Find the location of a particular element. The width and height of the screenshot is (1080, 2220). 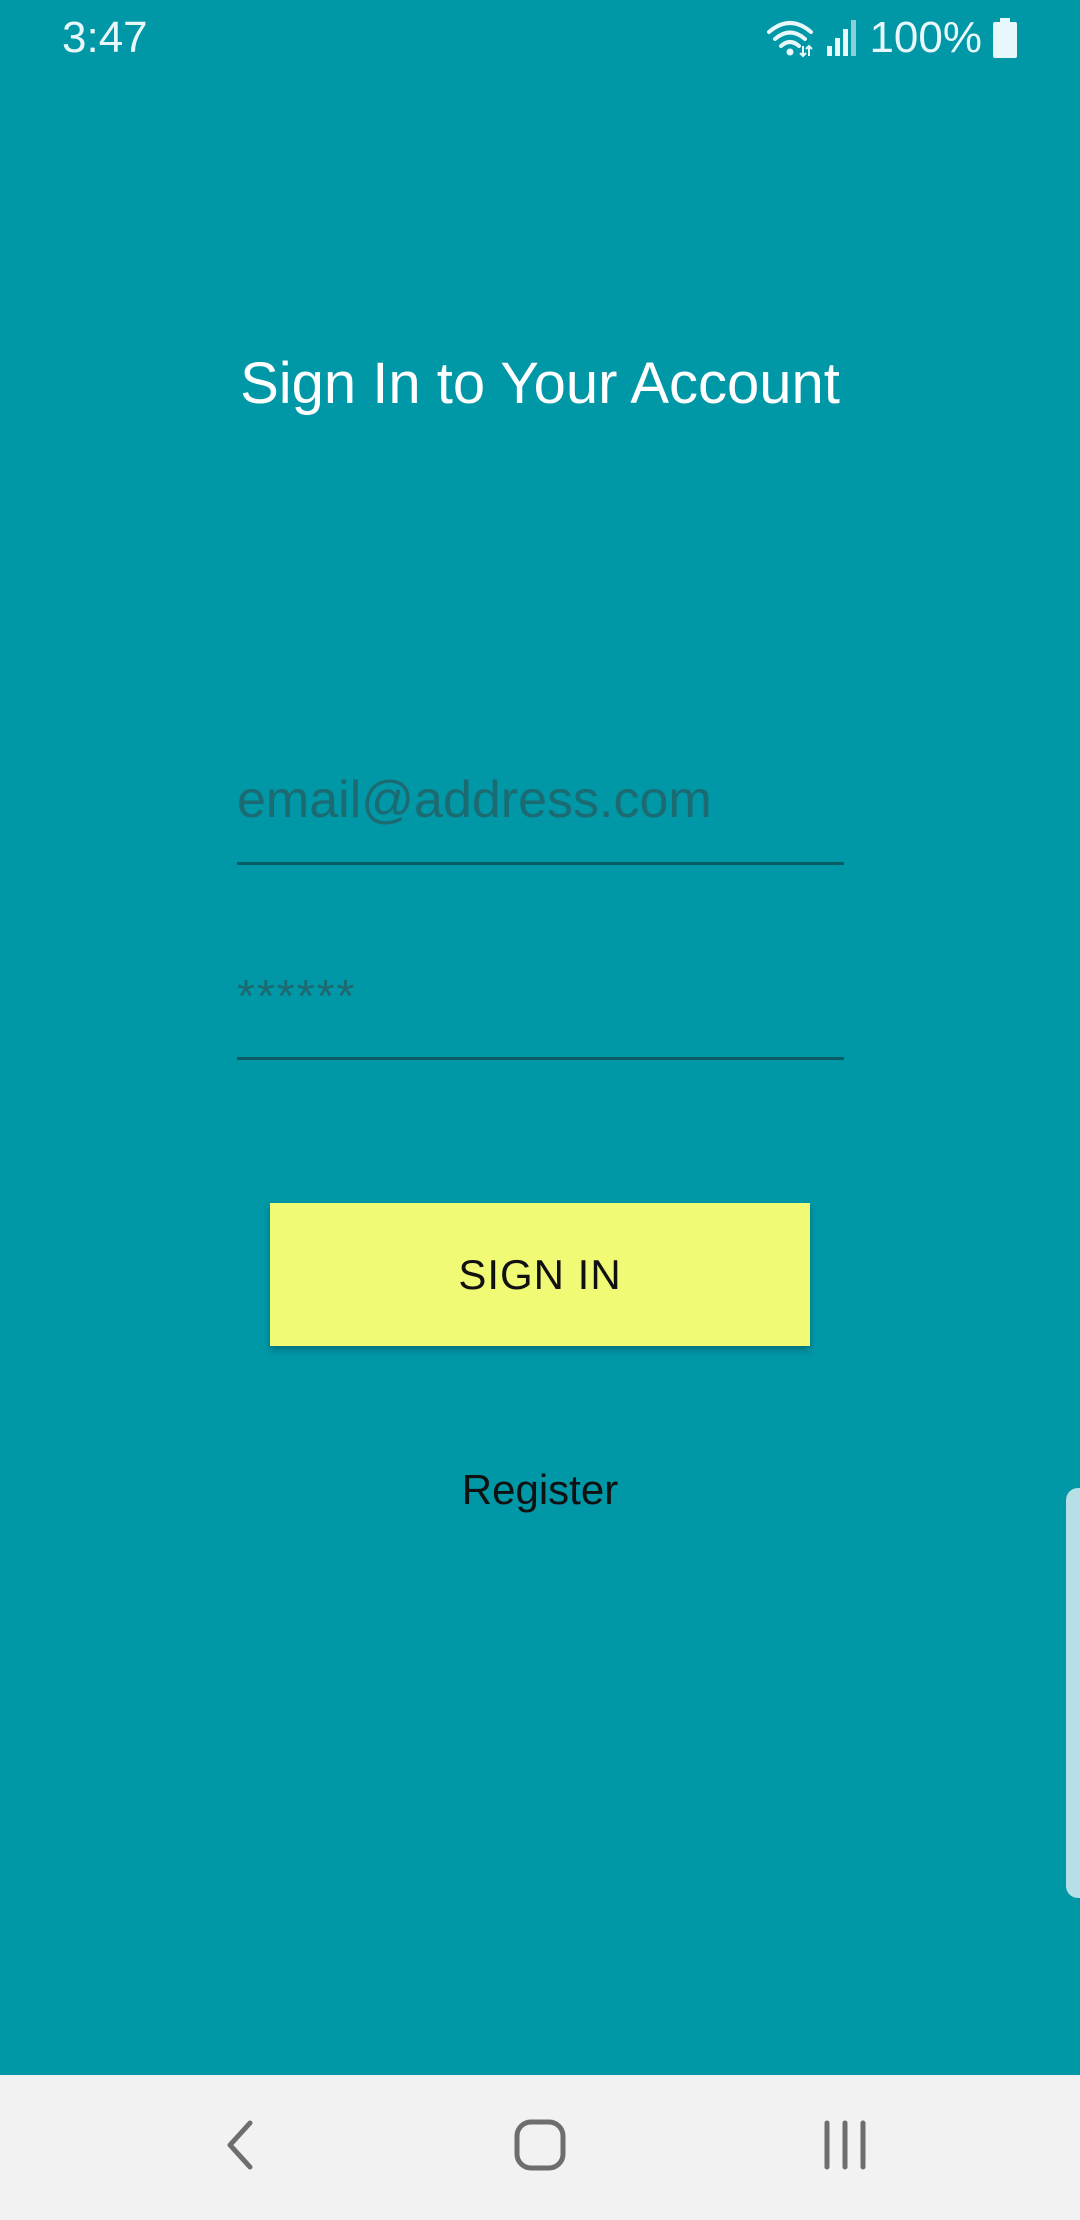

home-button is located at coordinates (540, 2147).